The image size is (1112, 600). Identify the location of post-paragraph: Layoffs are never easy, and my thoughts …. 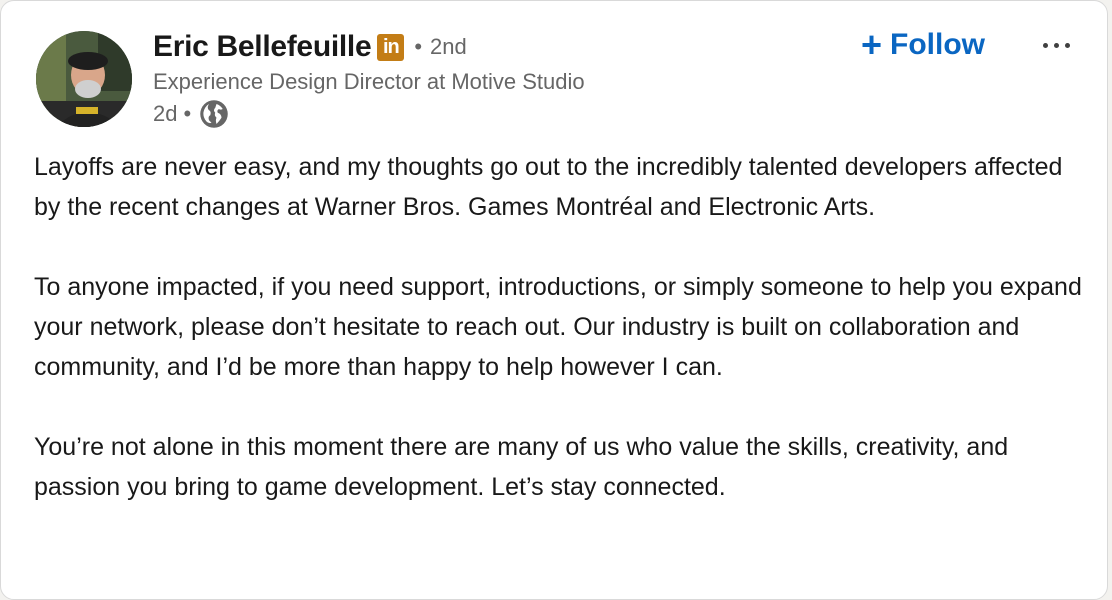
(548, 187).